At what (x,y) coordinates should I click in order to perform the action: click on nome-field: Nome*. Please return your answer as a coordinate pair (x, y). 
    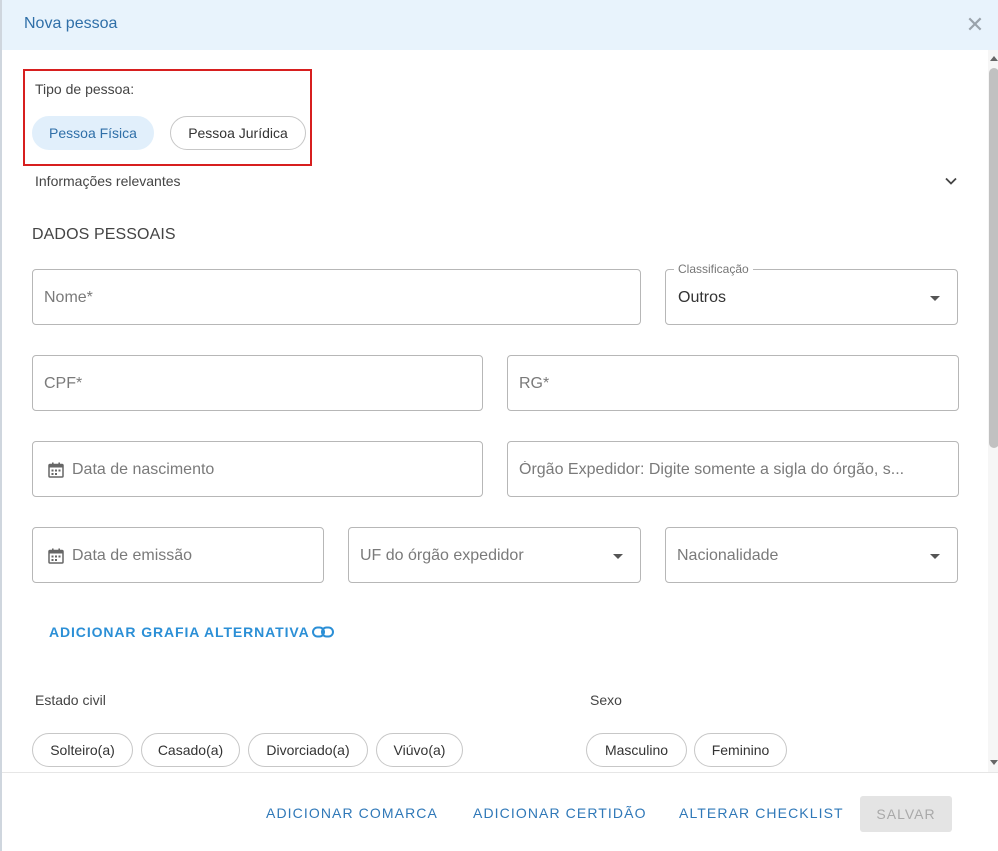
    Looking at the image, I should click on (336, 297).